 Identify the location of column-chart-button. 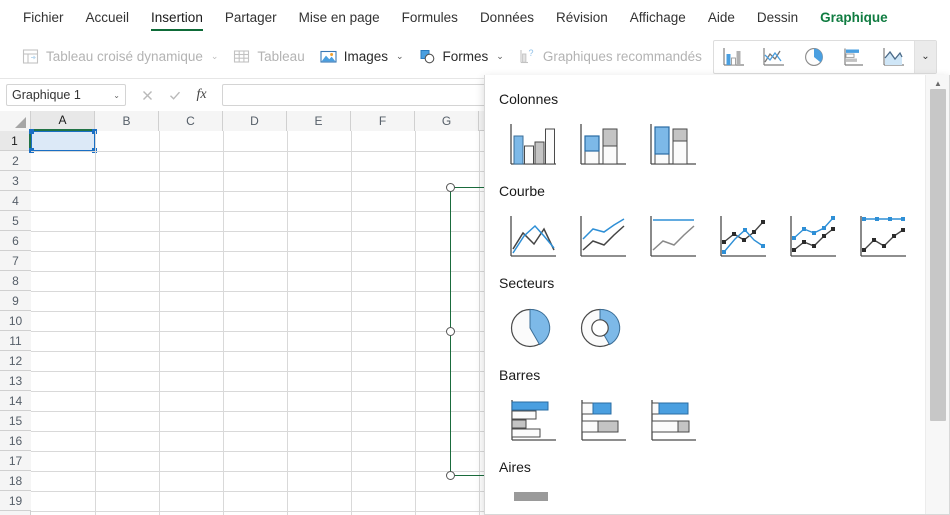
(734, 57).